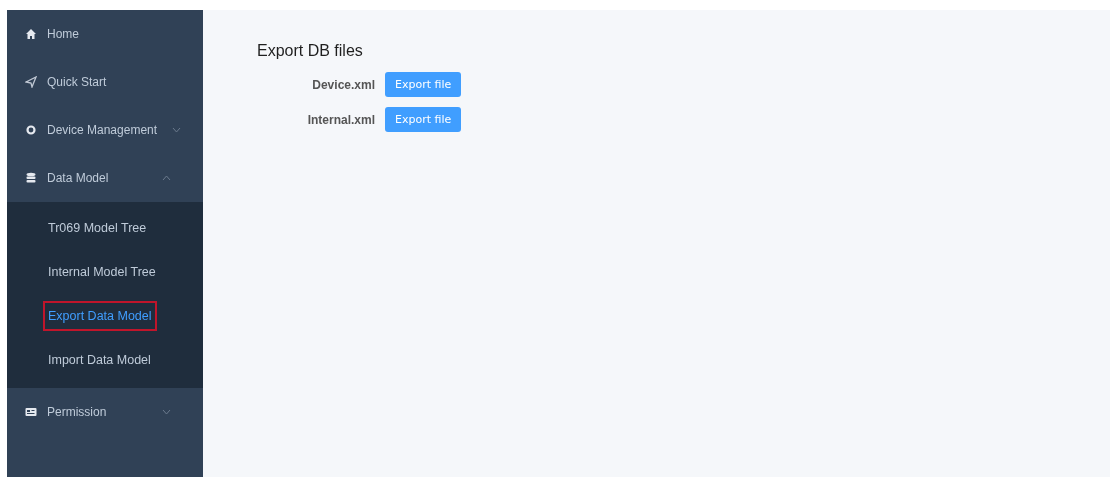 This screenshot has height=477, width=1110. I want to click on home-icon, so click(31, 34).